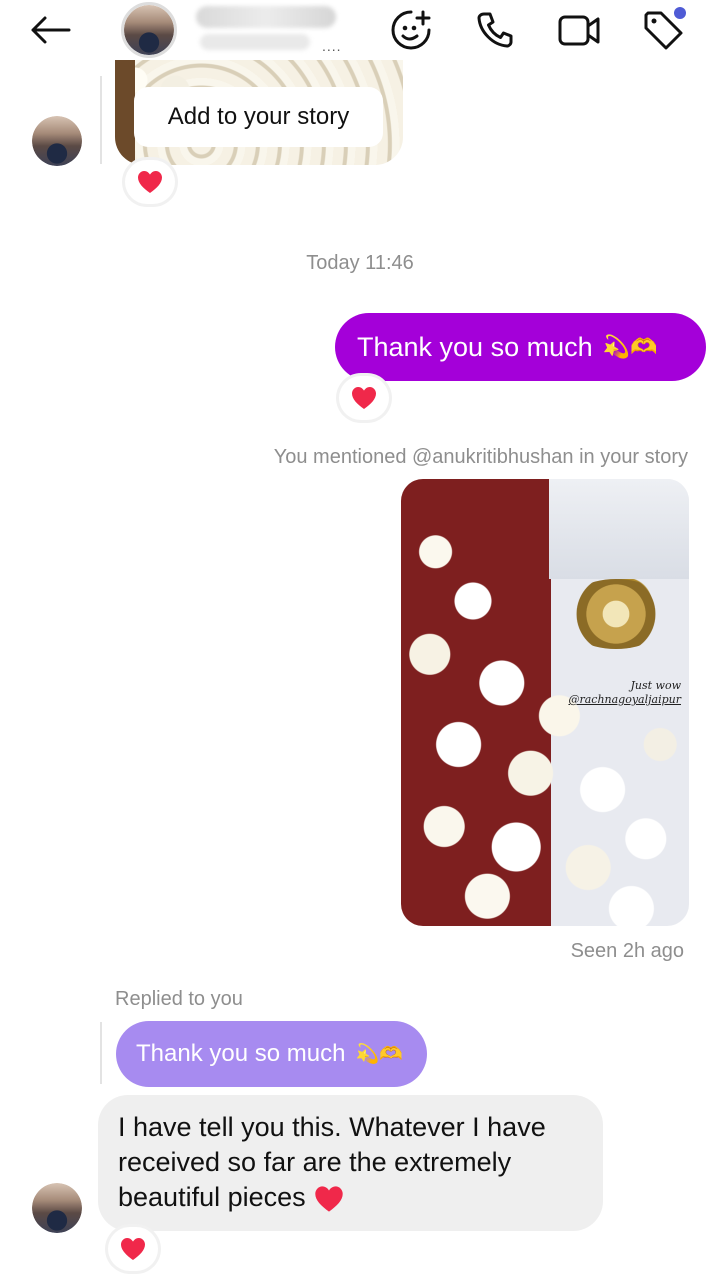  I want to click on video-call-button, so click(579, 30).